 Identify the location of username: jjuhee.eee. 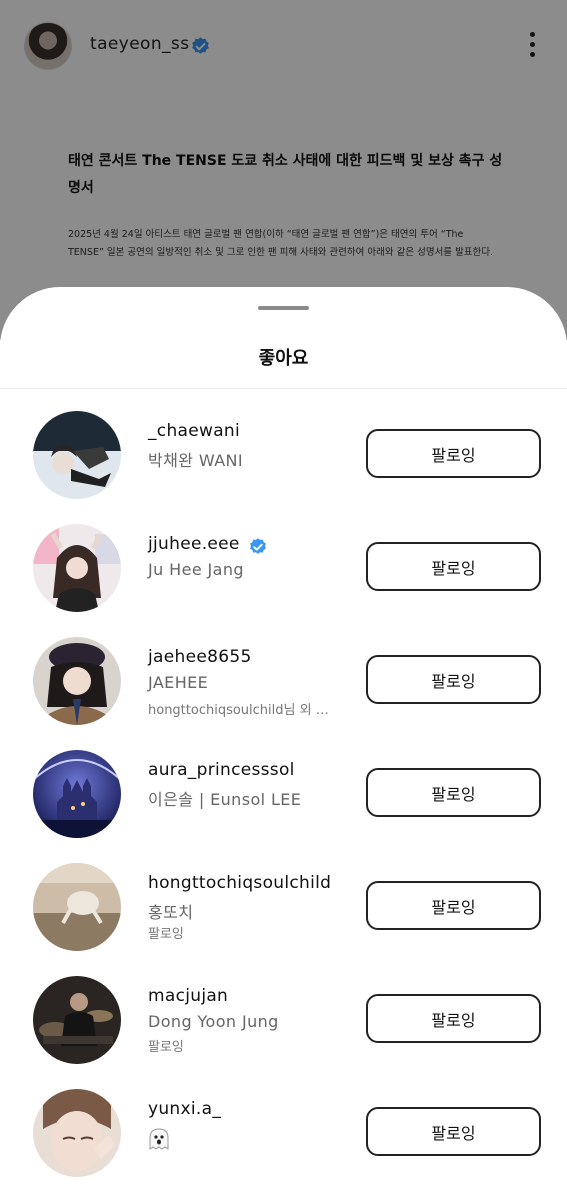
(194, 544).